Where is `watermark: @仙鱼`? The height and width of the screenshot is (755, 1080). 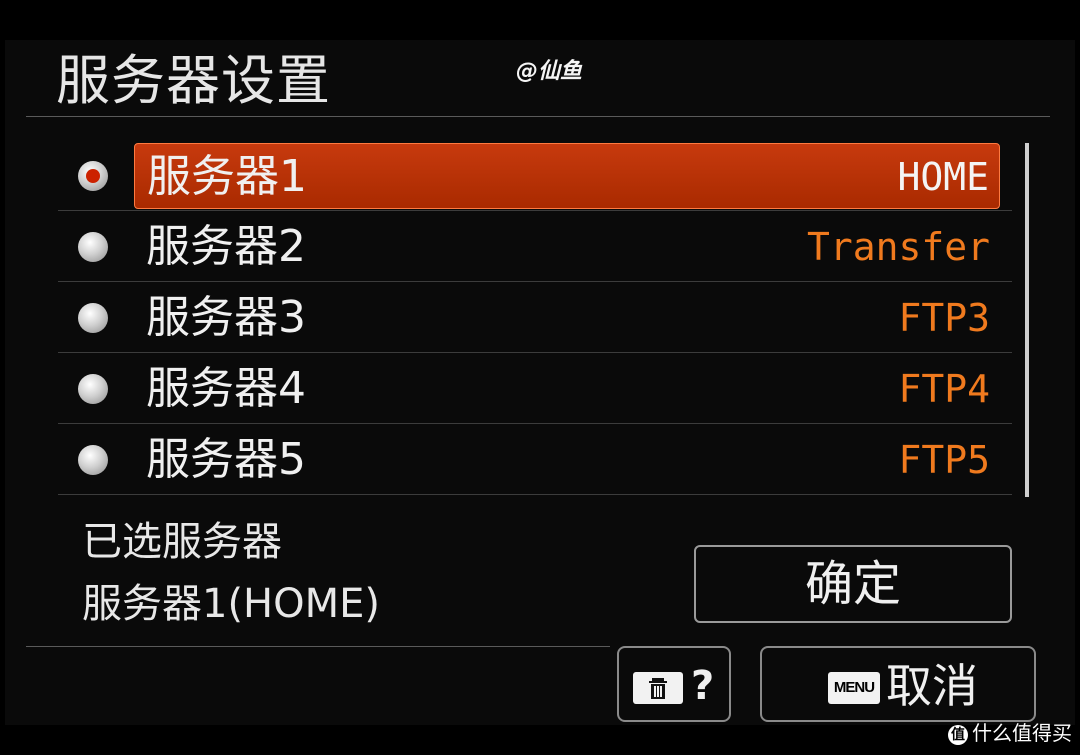
watermark: @仙鱼 is located at coordinates (549, 71).